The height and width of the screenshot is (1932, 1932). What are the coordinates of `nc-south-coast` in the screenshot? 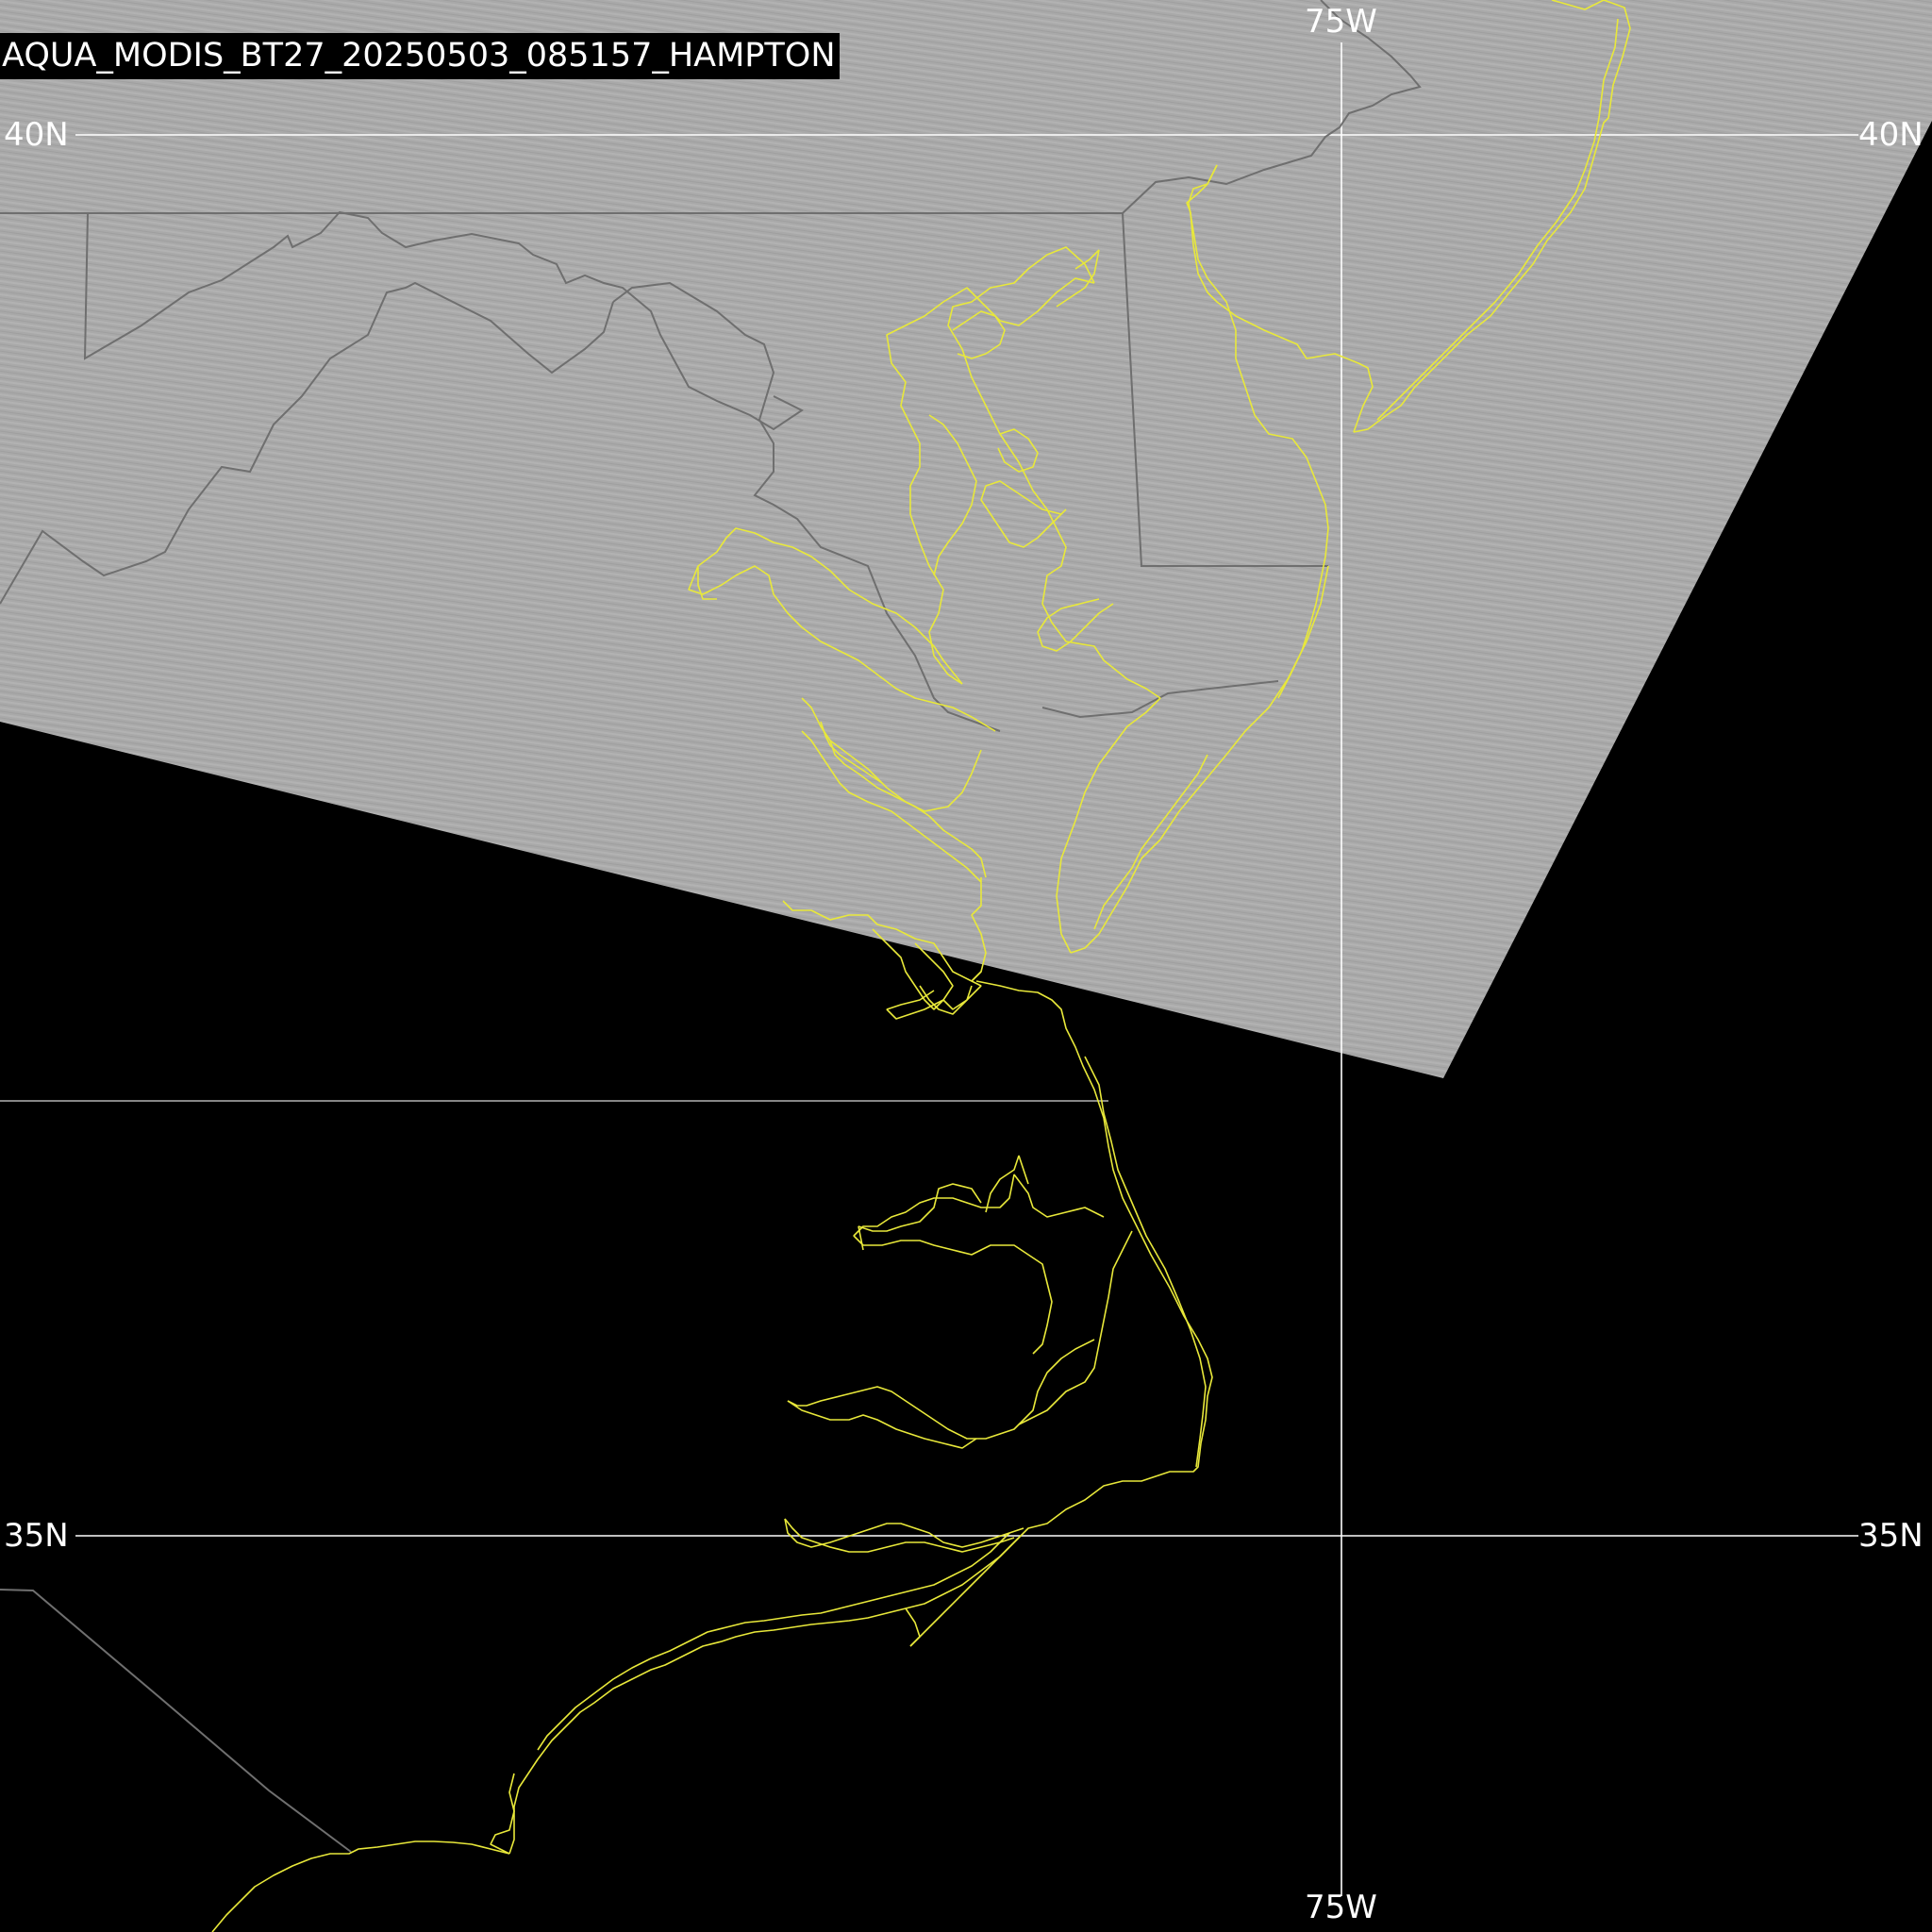 It's located at (764, 1696).